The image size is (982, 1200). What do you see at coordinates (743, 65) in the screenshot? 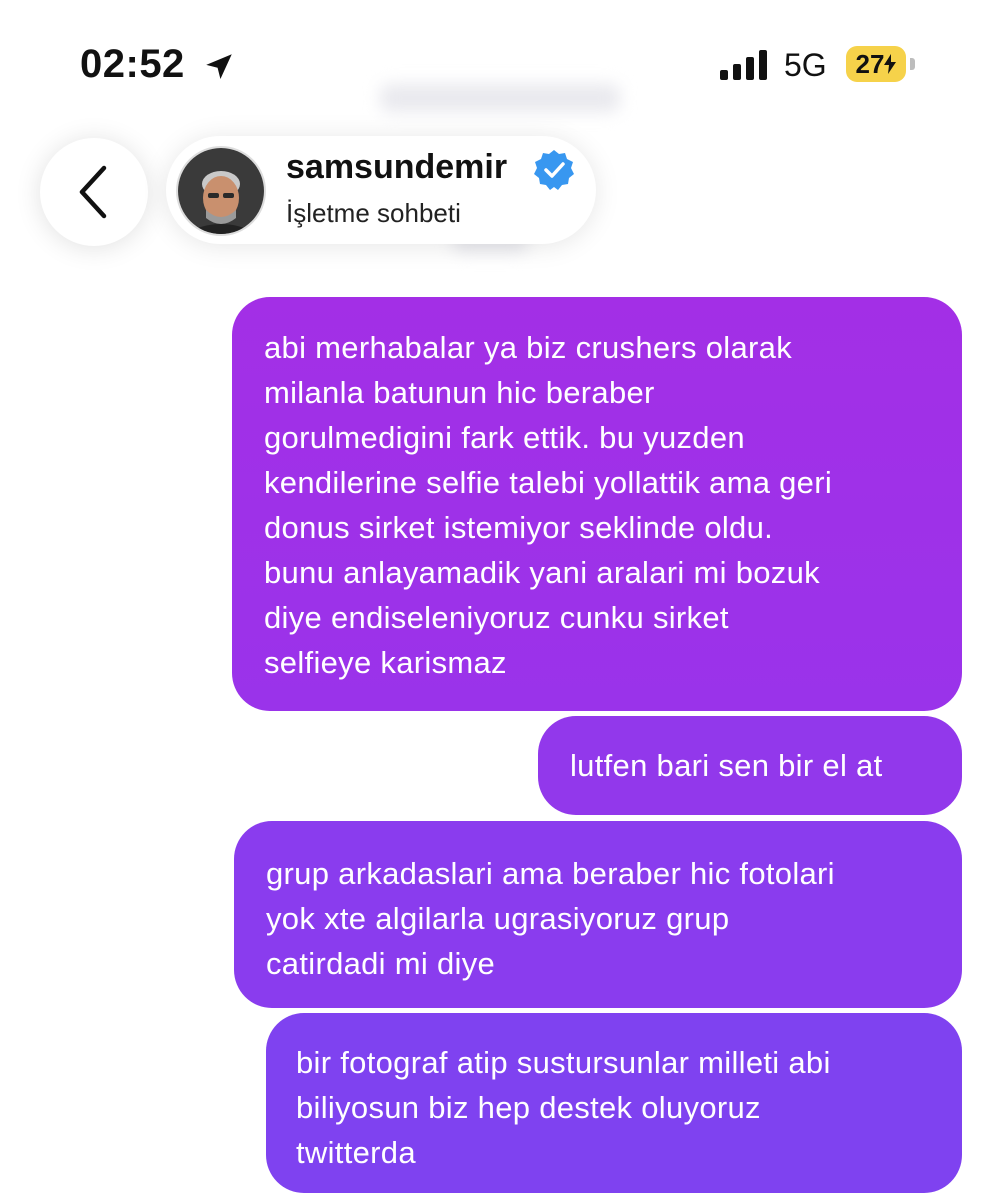
I see `signal-icon` at bounding box center [743, 65].